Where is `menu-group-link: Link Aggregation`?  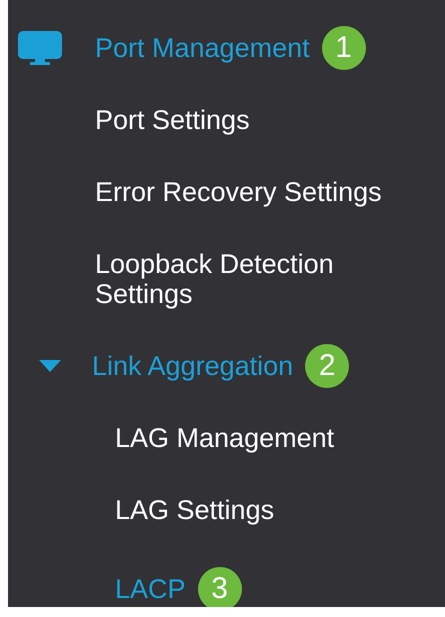
menu-group-link: Link Aggregation is located at coordinates (193, 366).